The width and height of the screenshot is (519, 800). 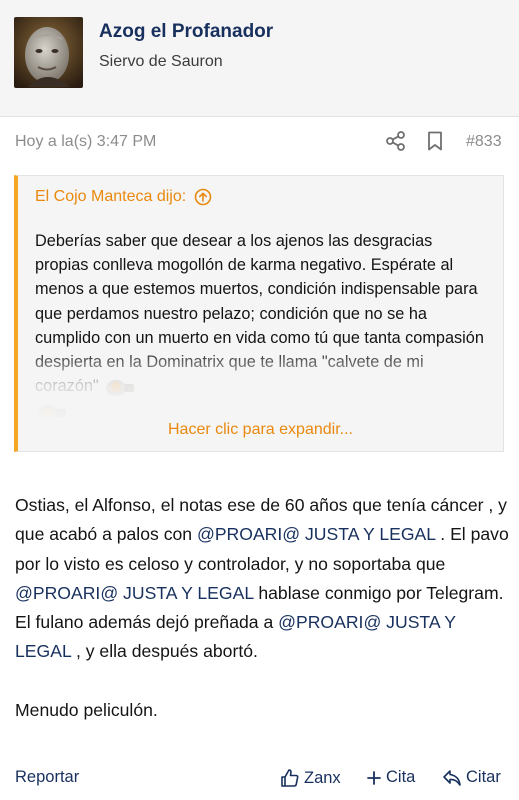 I want to click on quote-author: El Cojo Manteca dijo:, so click(x=110, y=197).